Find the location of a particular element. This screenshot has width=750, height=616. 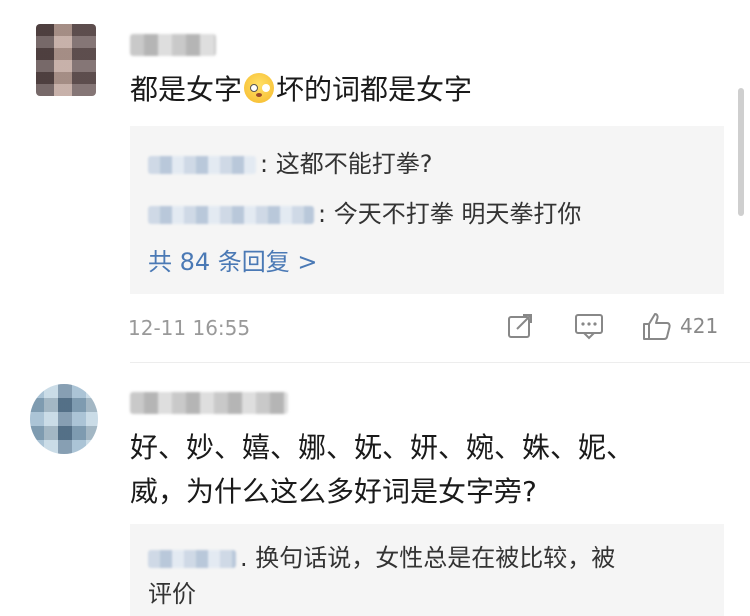

comment-icon is located at coordinates (589, 327).